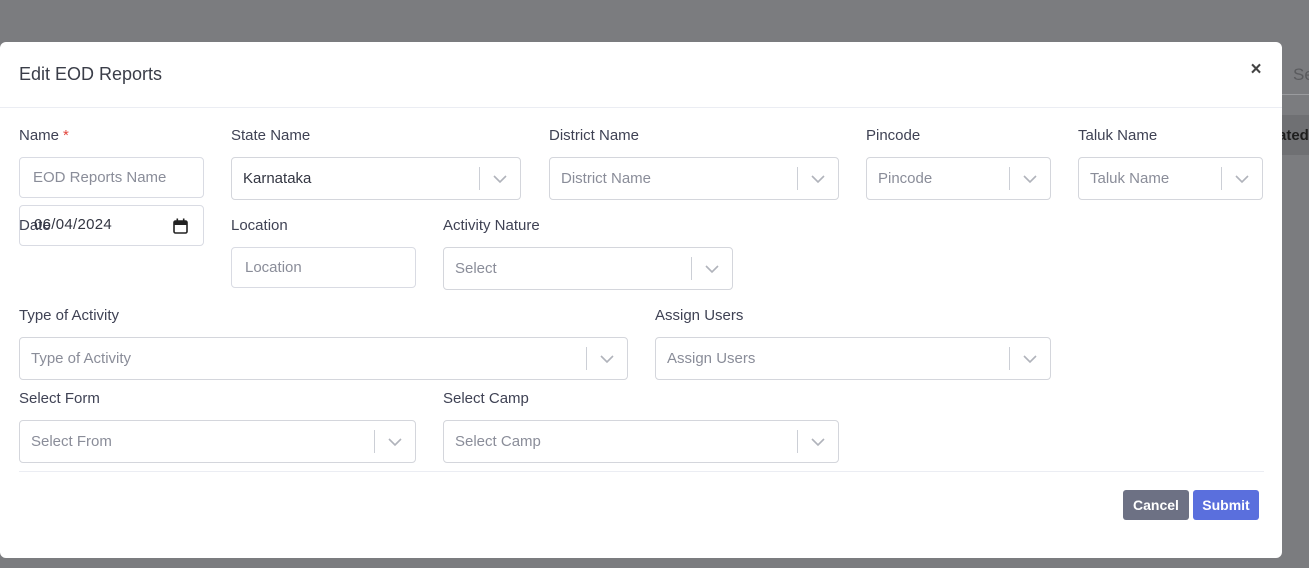 This screenshot has width=1309, height=568. Describe the element at coordinates (1118, 135) in the screenshot. I see `taluk-name-label: Taluk Name` at that location.